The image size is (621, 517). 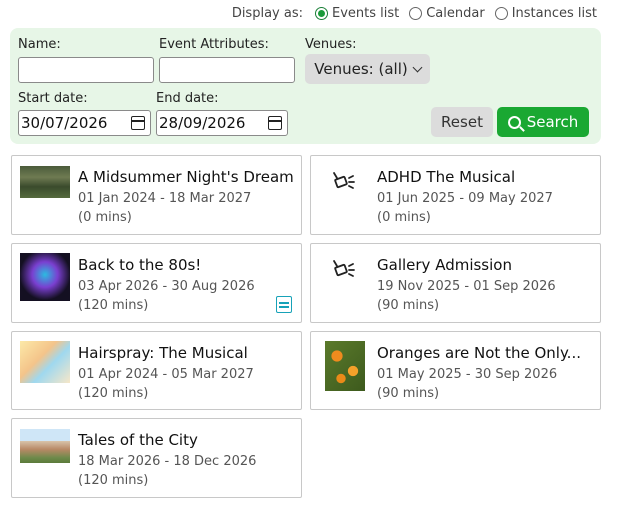 I want to click on end-date-input: 28/09/2026, so click(x=222, y=123).